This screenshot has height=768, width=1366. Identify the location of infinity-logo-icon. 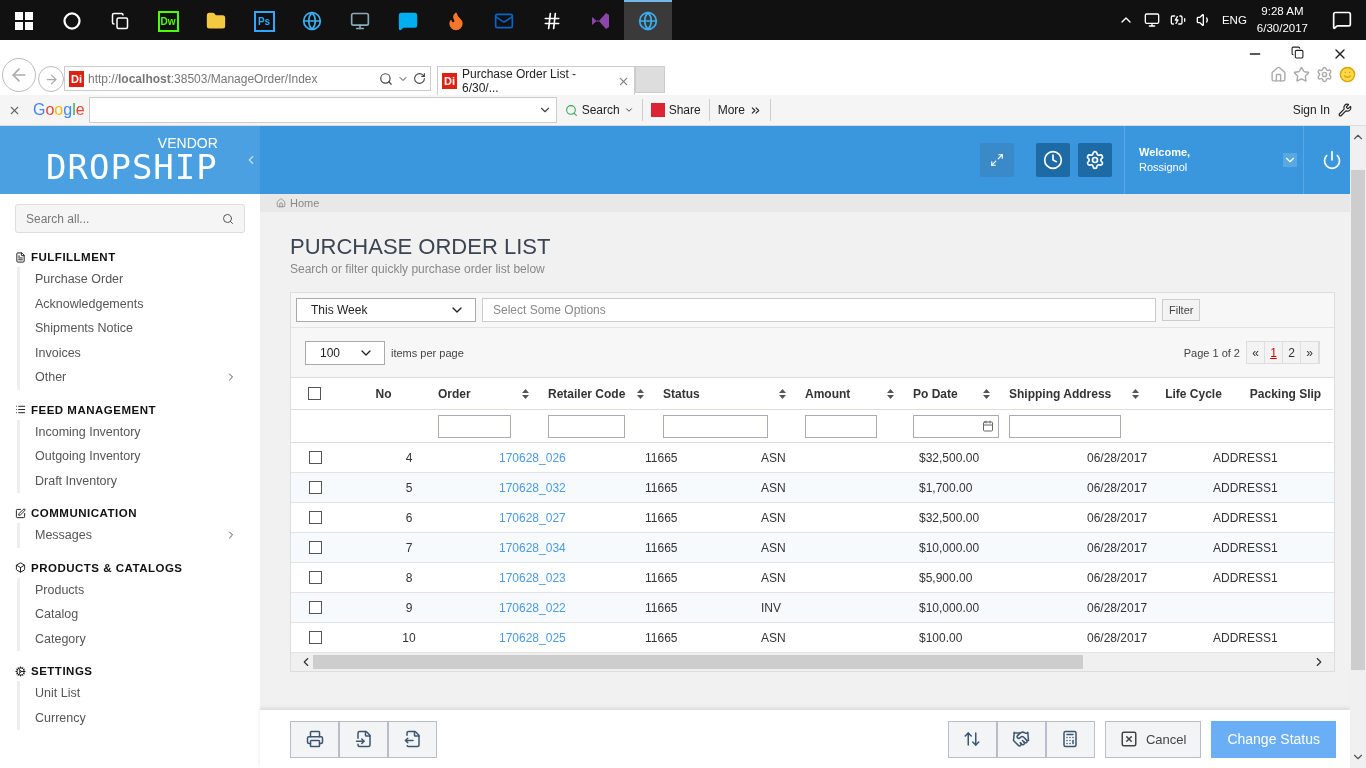
(600, 21).